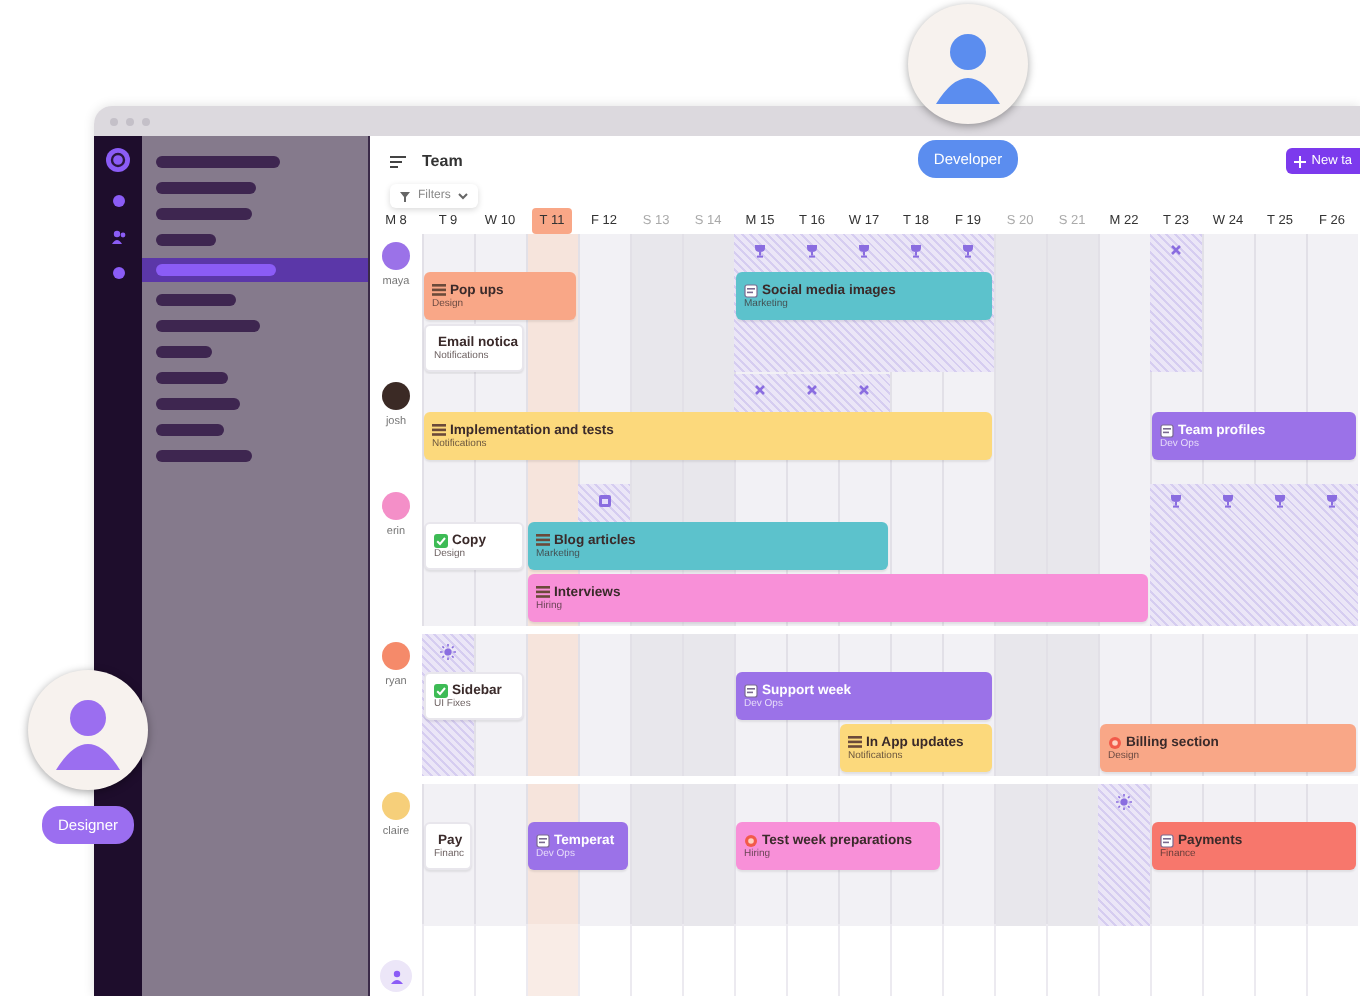 This screenshot has height=996, width=1360. I want to click on person-icon, so click(396, 976).